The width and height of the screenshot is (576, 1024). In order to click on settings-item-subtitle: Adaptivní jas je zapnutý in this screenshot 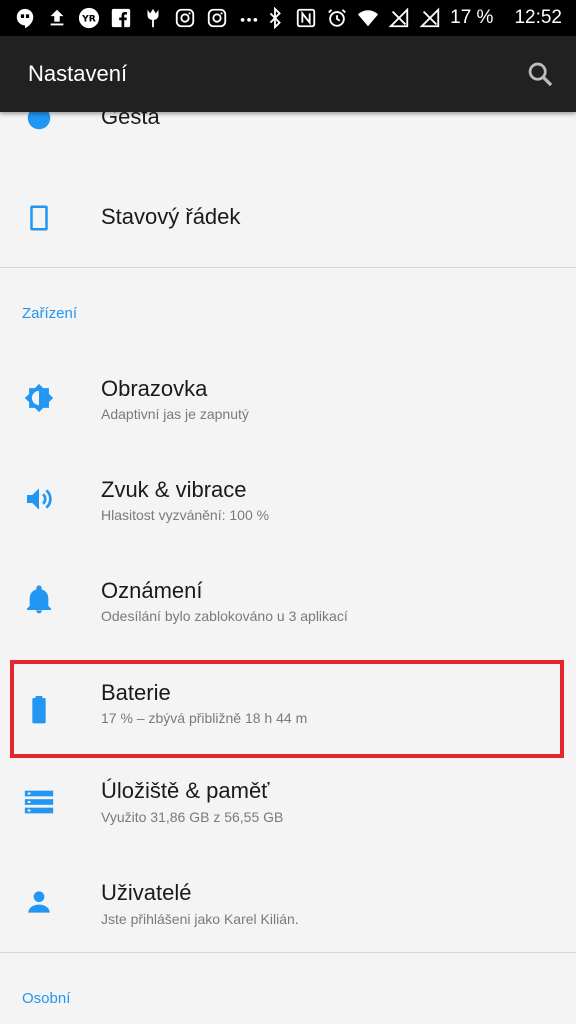, I will do `click(175, 414)`.